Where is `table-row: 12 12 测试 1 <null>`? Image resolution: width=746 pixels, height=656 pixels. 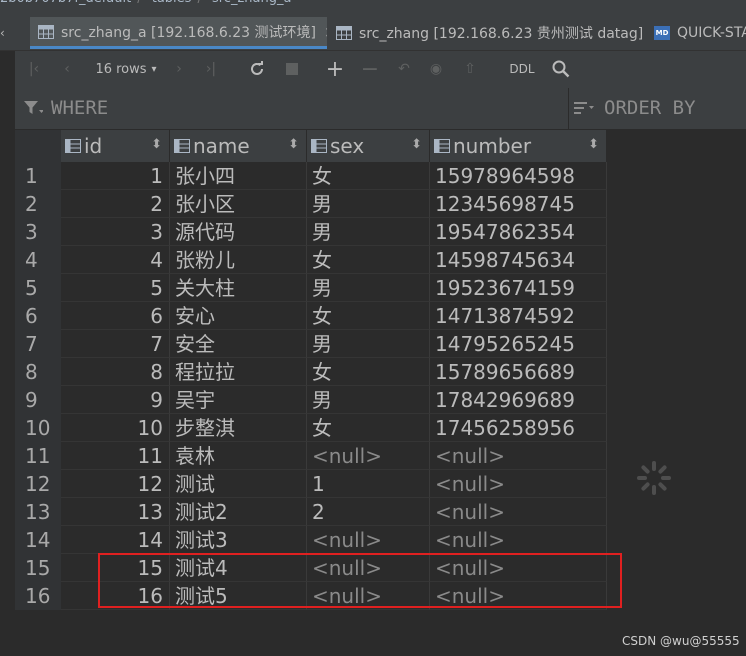
table-row: 12 12 测试 1 <null> is located at coordinates (311, 484).